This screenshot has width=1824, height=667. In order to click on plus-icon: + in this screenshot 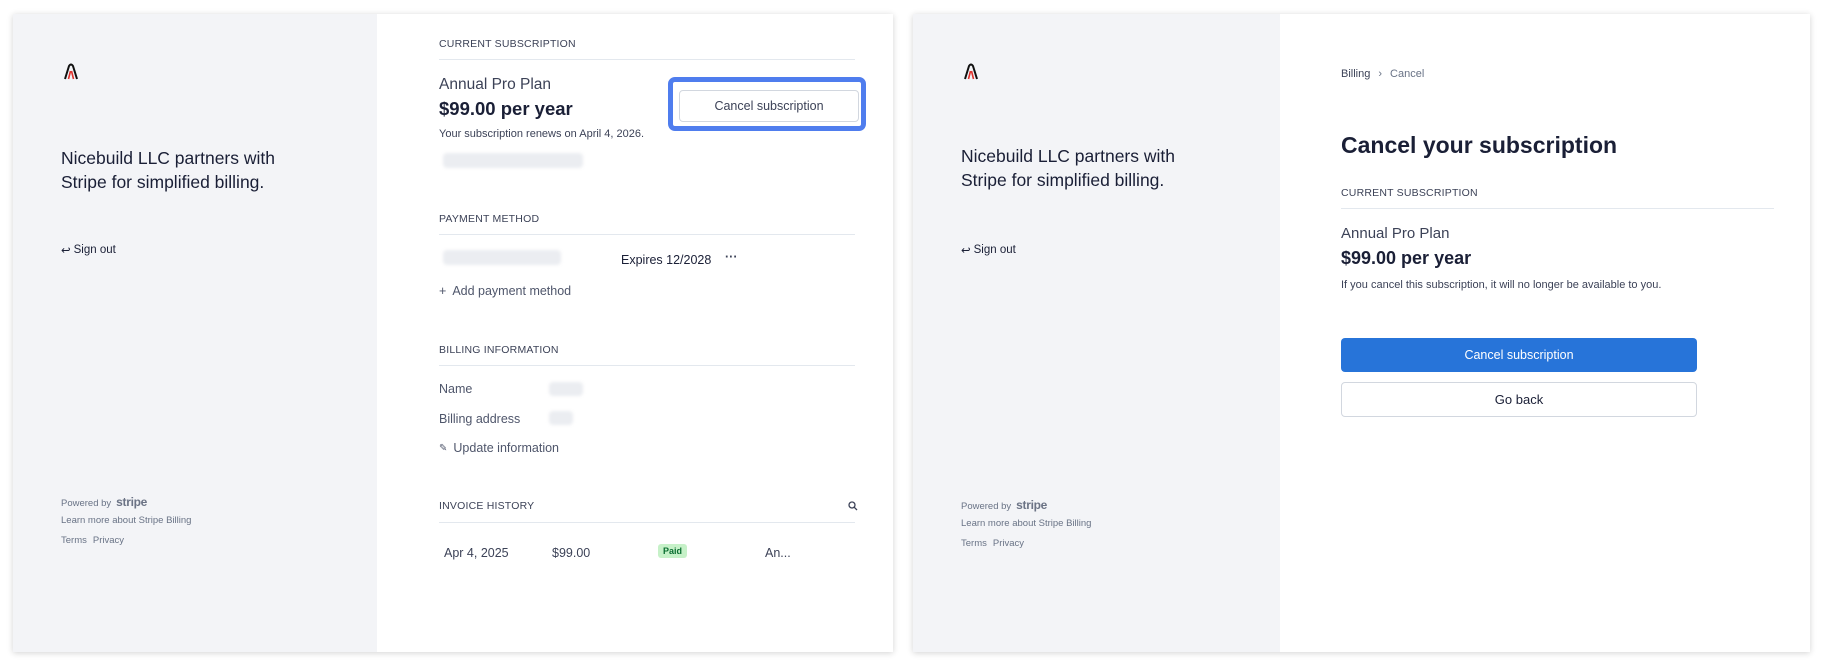, I will do `click(443, 291)`.